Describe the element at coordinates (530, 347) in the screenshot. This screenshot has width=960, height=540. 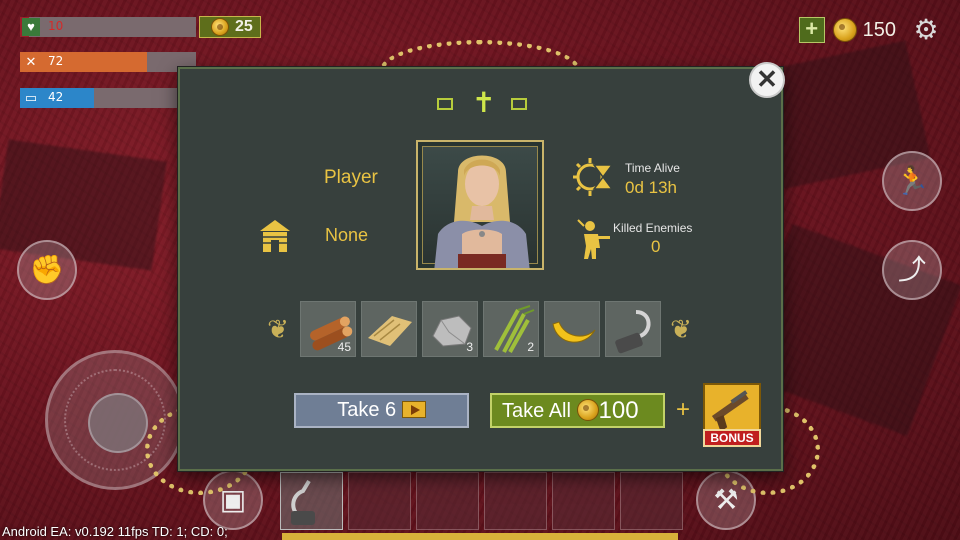
I see `item-count: 2` at that location.